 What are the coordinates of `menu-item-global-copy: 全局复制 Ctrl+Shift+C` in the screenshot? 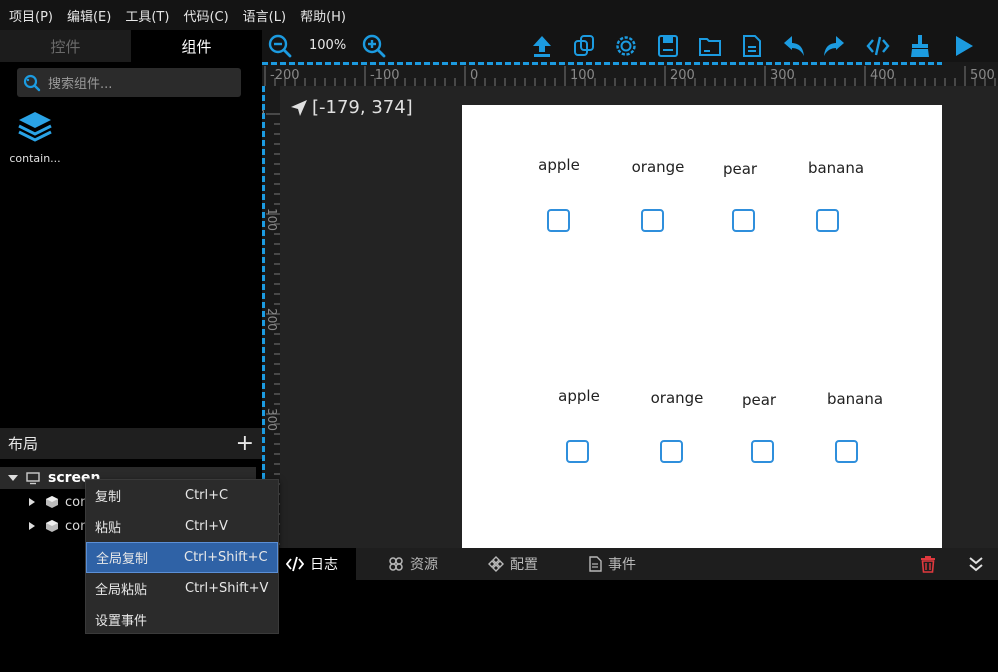 It's located at (182, 557).